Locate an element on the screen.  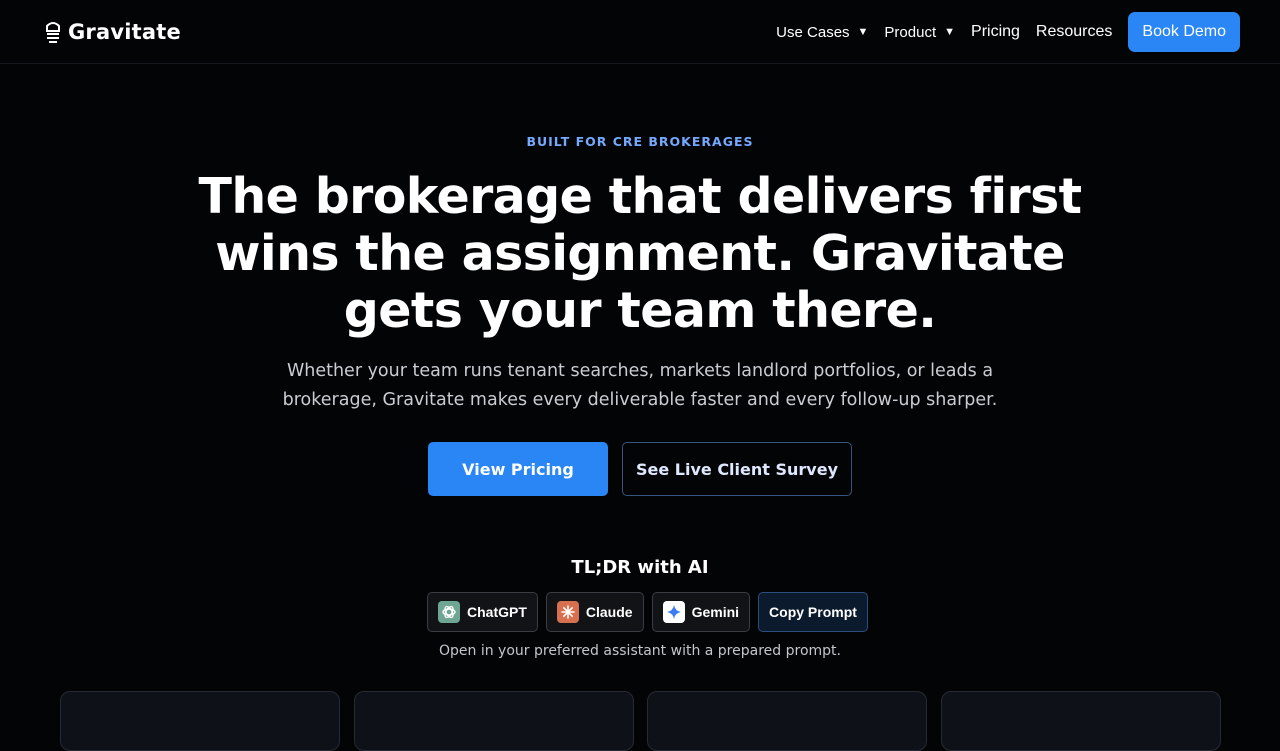
ai-assistant-row: ChatGPT Claude Gemini Copy Prompt is located at coordinates (647, 612).